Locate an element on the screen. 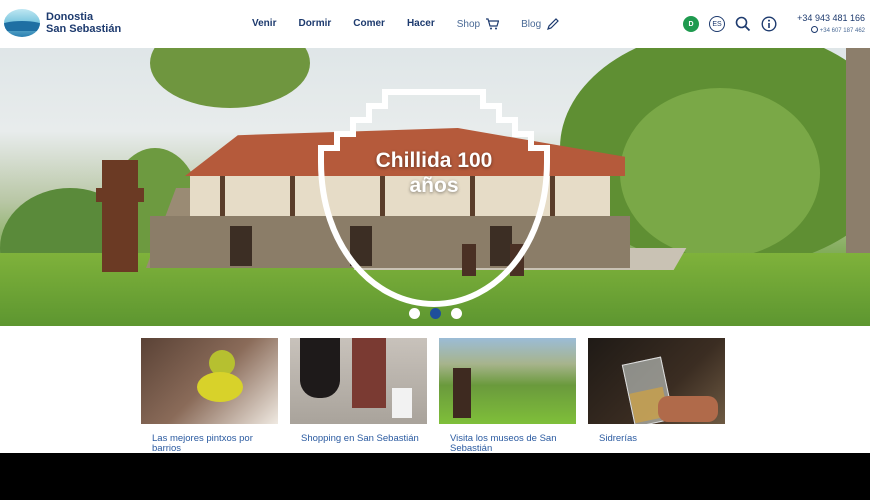  slider-dots is located at coordinates (435, 313).